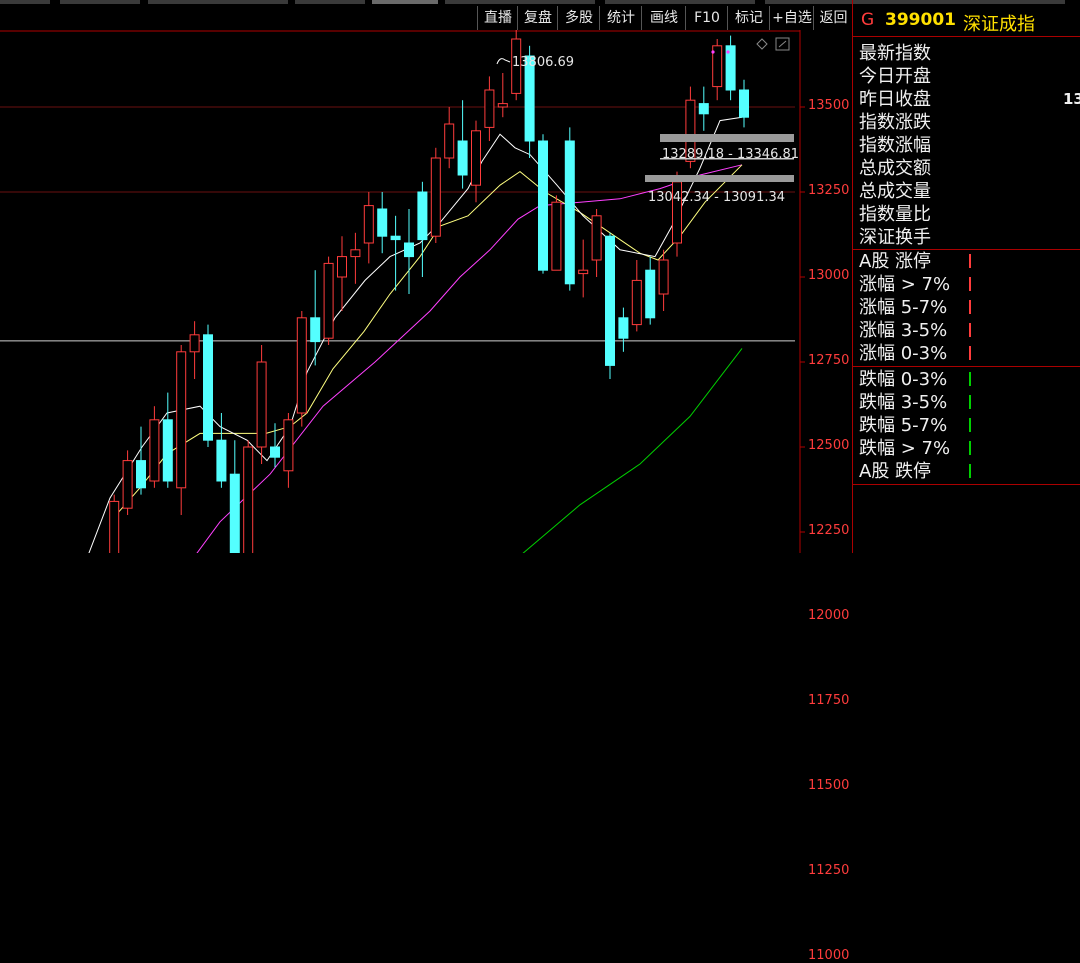 This screenshot has width=1080, height=963. Describe the element at coordinates (543, 62) in the screenshot. I see `high-price-label: 13806.69` at that location.